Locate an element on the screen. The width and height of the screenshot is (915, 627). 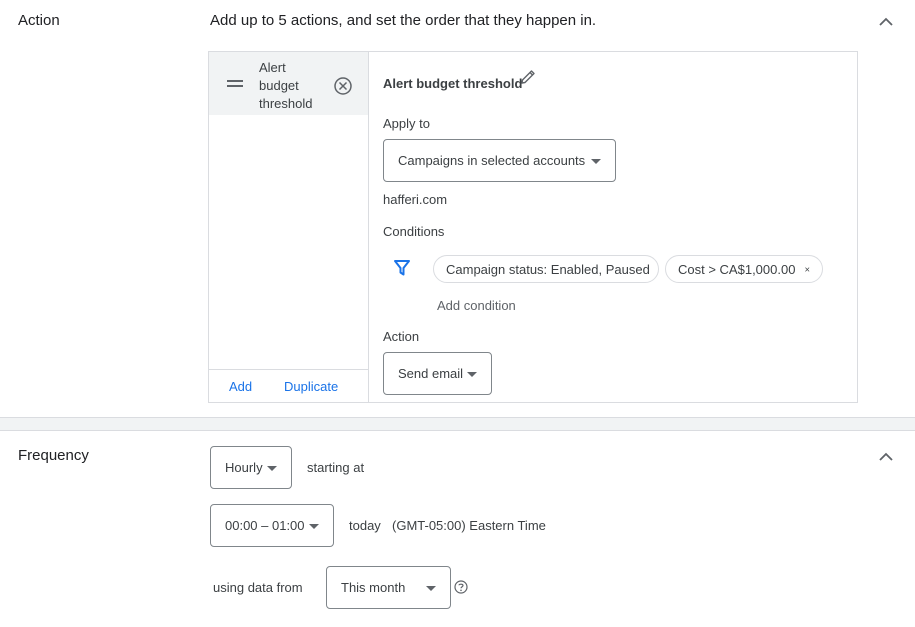
action-type-dropdown: Send email is located at coordinates (437, 373).